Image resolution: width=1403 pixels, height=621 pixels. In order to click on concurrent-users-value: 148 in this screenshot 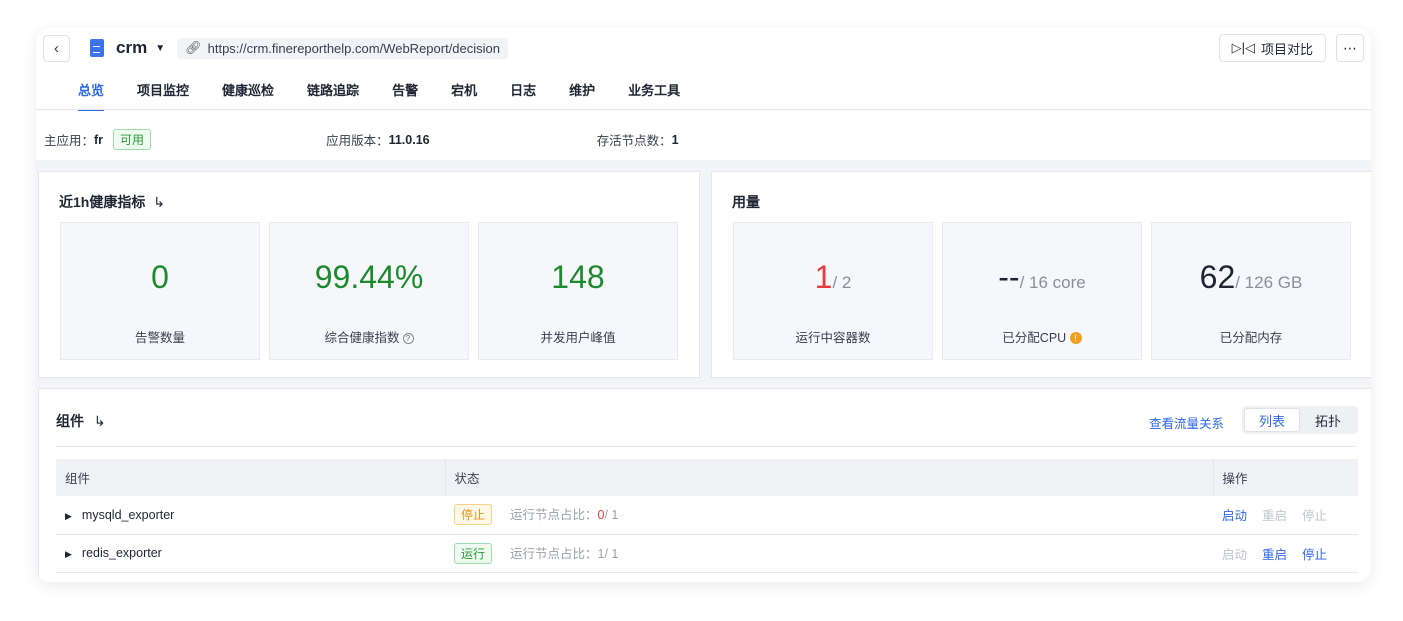, I will do `click(578, 277)`.